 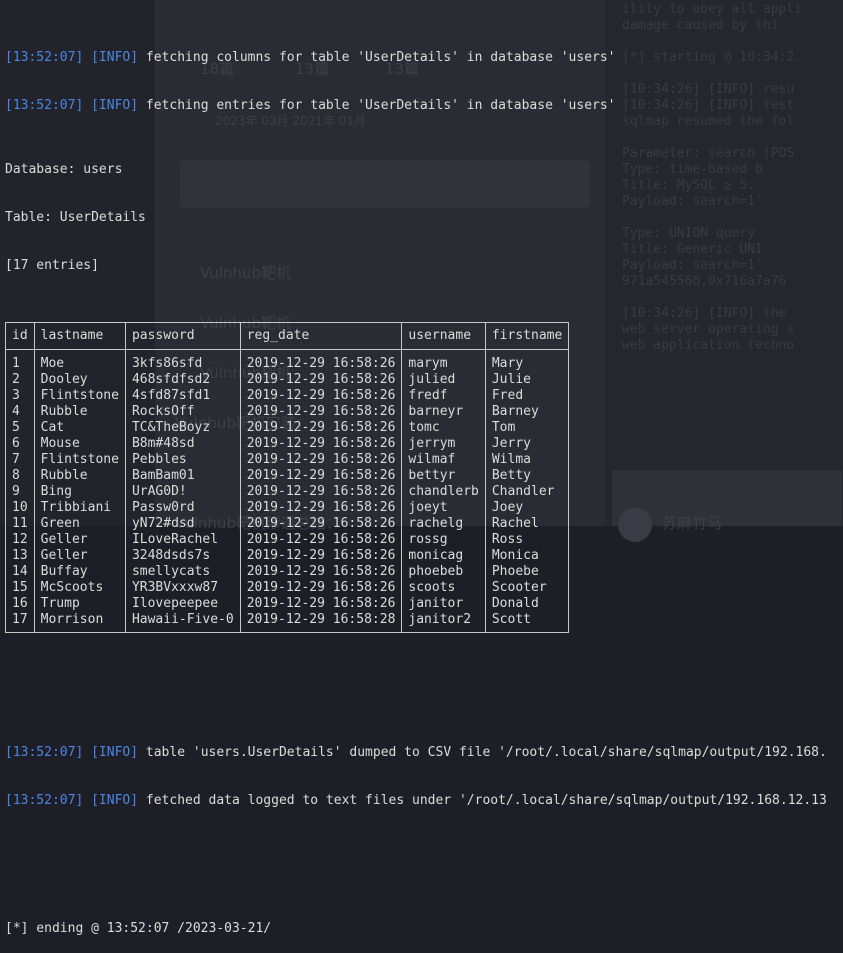 I want to click on cell-firstname: Scott, so click(x=527, y=622).